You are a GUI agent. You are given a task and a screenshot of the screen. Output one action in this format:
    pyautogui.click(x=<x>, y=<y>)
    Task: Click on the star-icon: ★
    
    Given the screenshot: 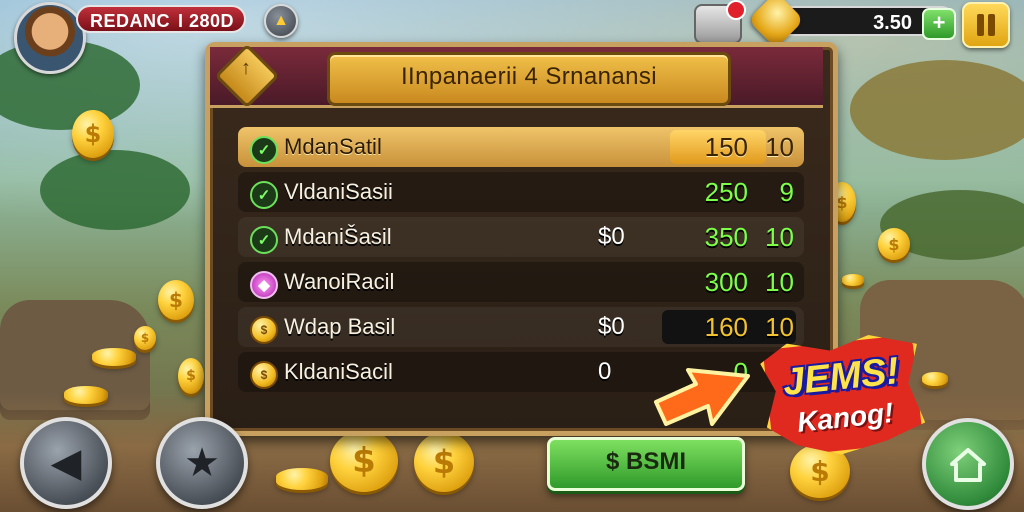 What is the action you would take?
    pyautogui.click(x=202, y=463)
    